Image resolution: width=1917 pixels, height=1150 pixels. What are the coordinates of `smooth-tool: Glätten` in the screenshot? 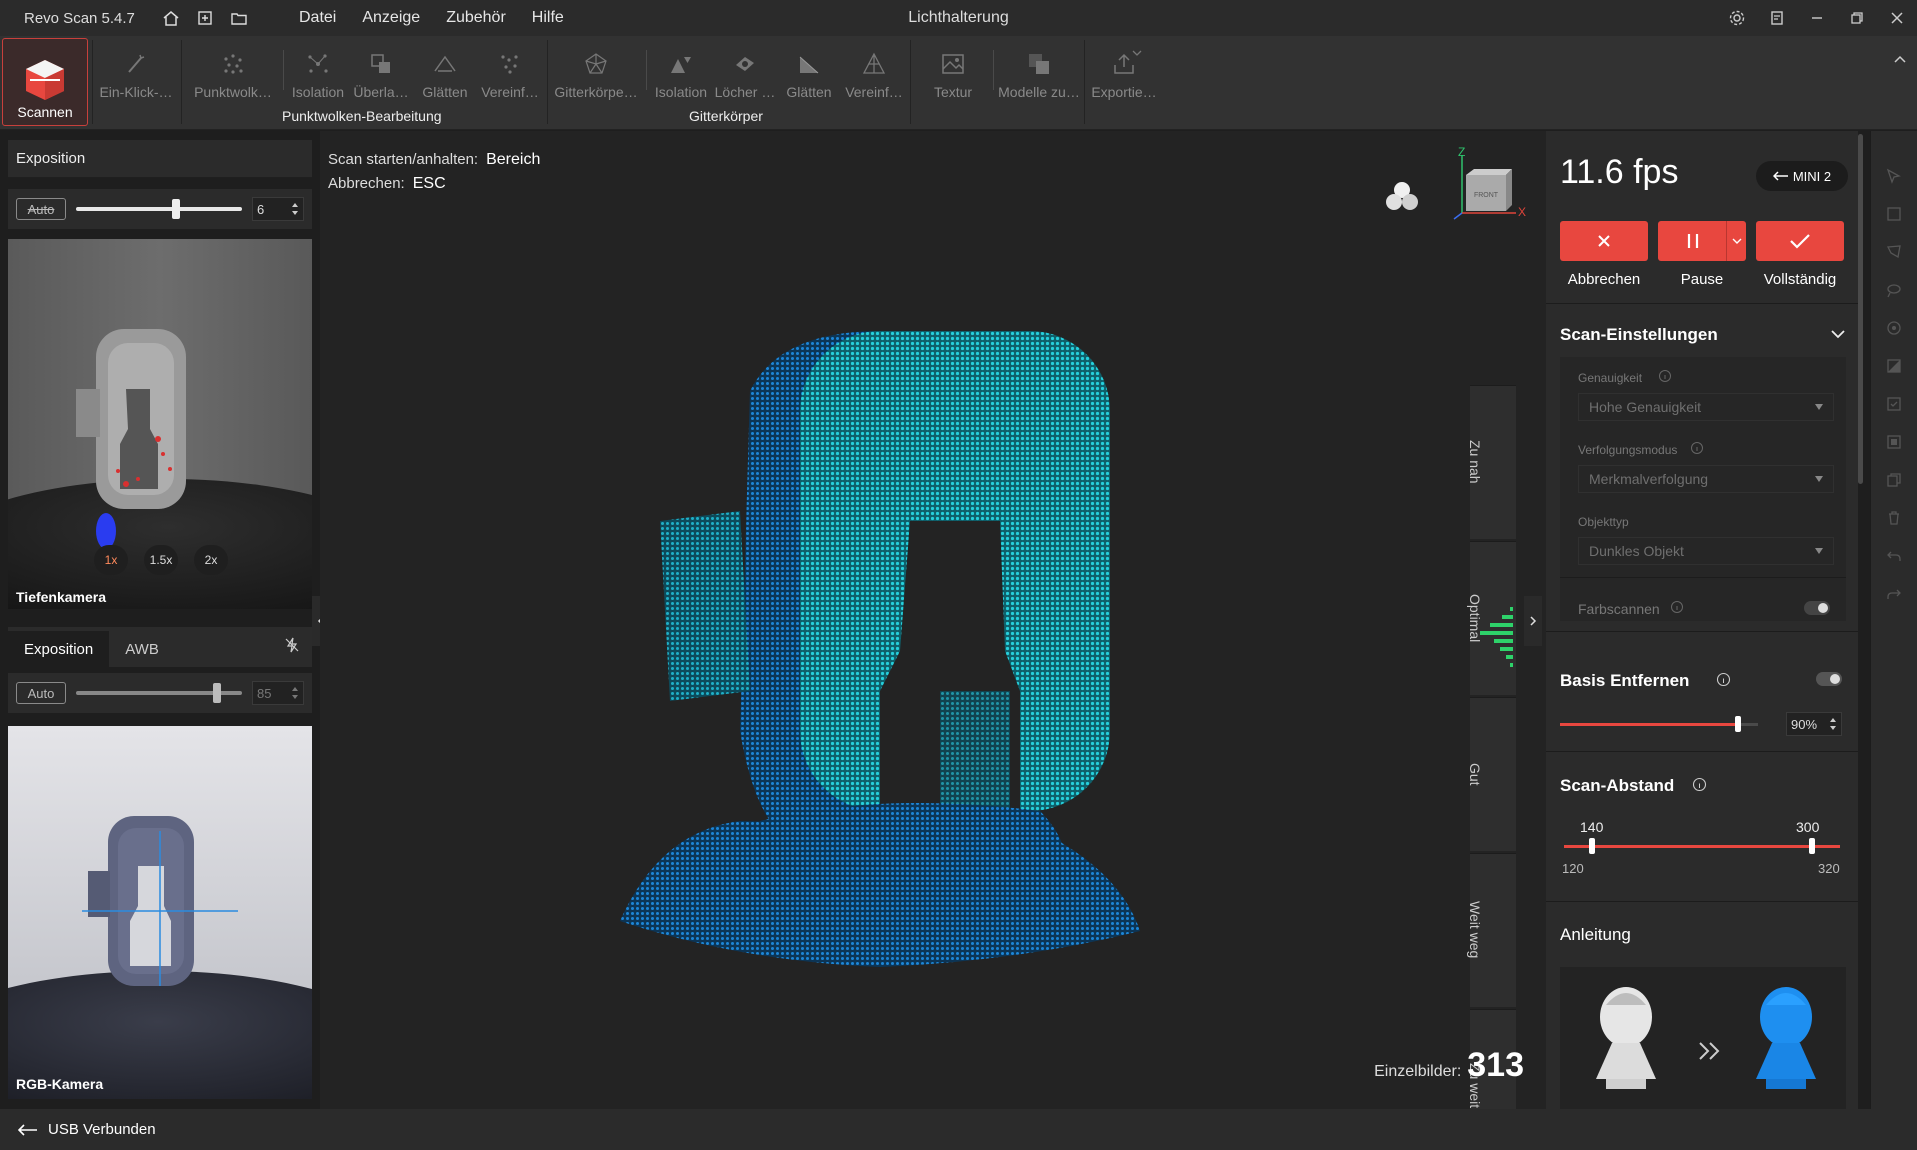 It's located at (445, 70).